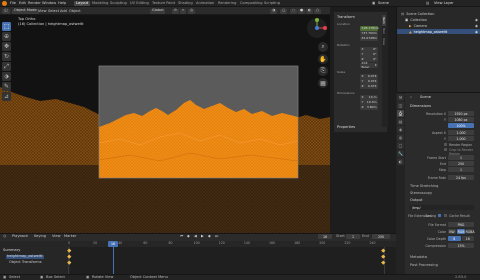 This screenshot has width=480, height=280. Describe the element at coordinates (445, 149) in the screenshot. I see `crop-checkbox` at that location.